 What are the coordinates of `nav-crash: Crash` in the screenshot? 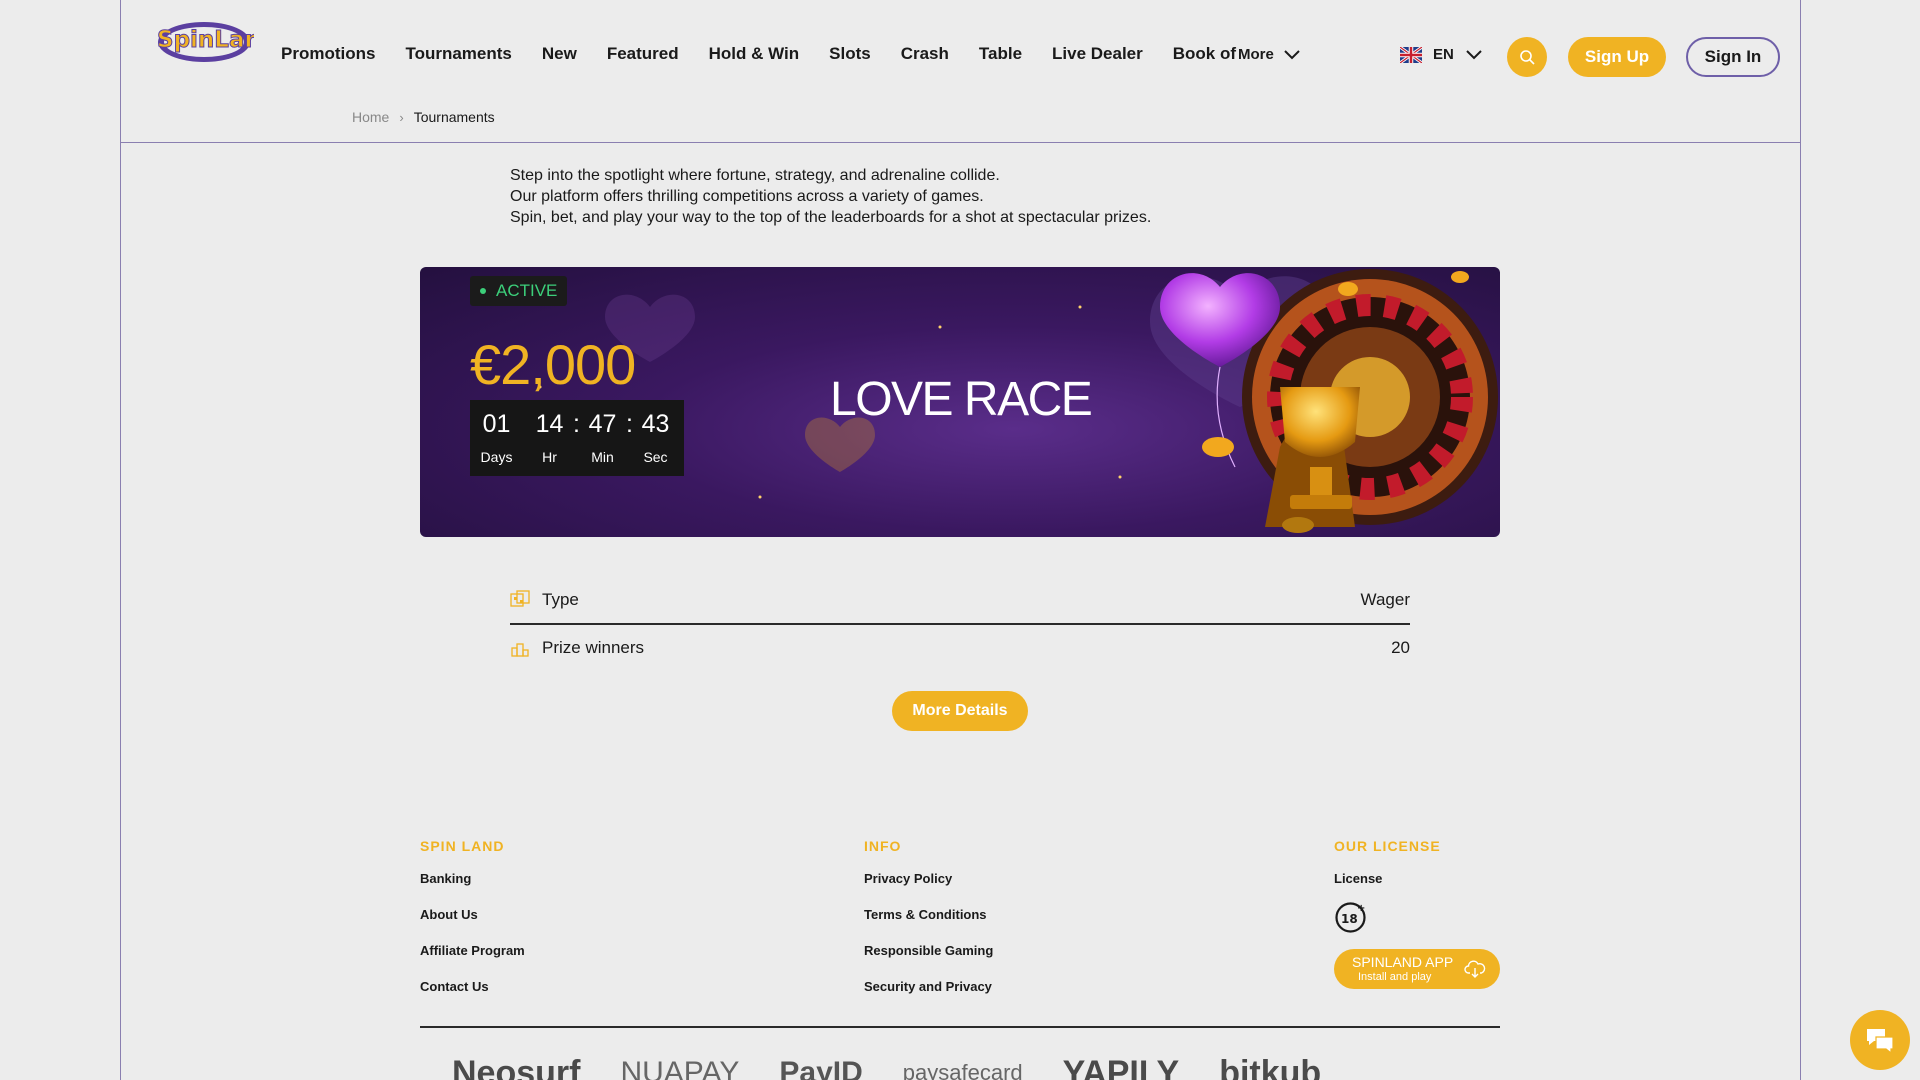 It's located at (925, 54).